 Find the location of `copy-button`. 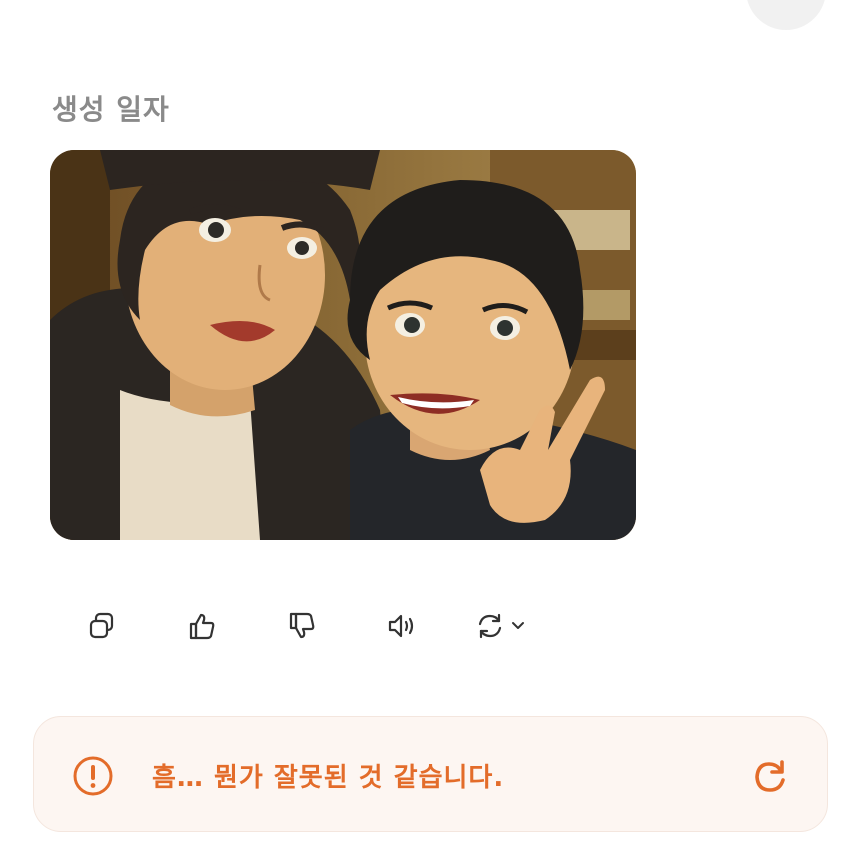

copy-button is located at coordinates (102, 626).